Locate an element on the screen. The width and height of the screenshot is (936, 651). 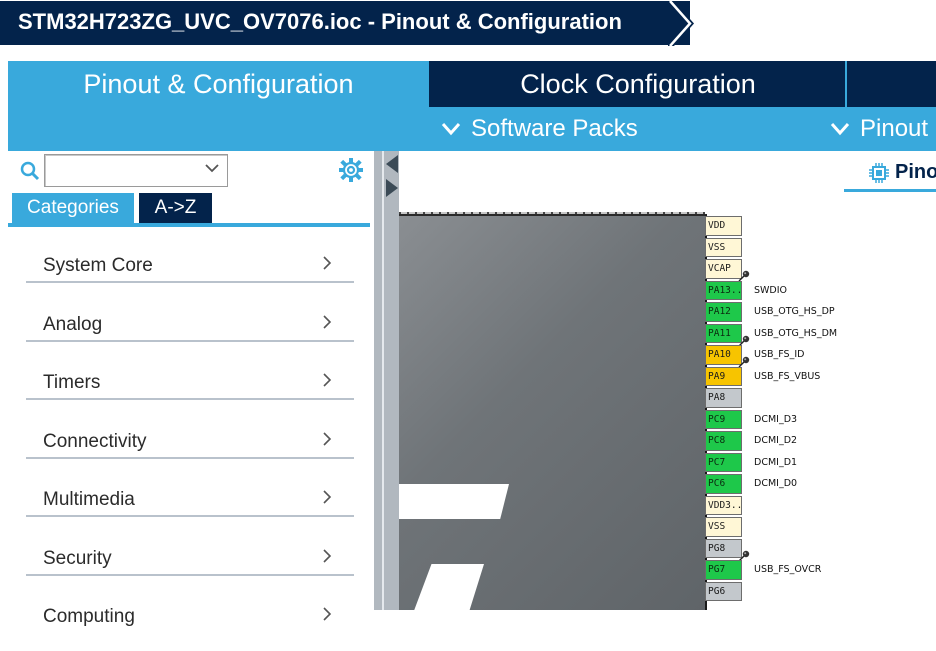
category-label: Computing is located at coordinates (89, 616).